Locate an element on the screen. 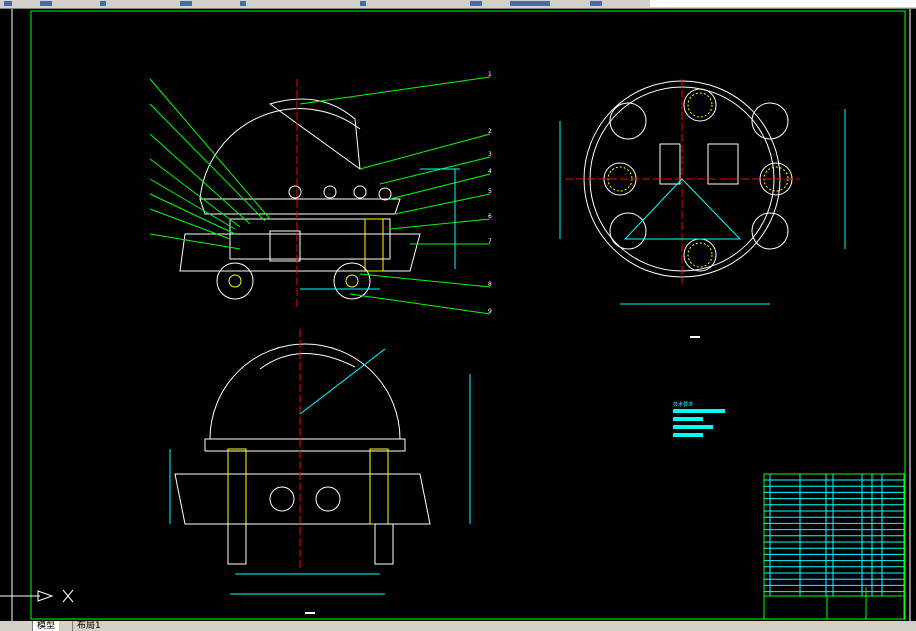 This screenshot has width=916, height=631. command-field is located at coordinates (783, 3).